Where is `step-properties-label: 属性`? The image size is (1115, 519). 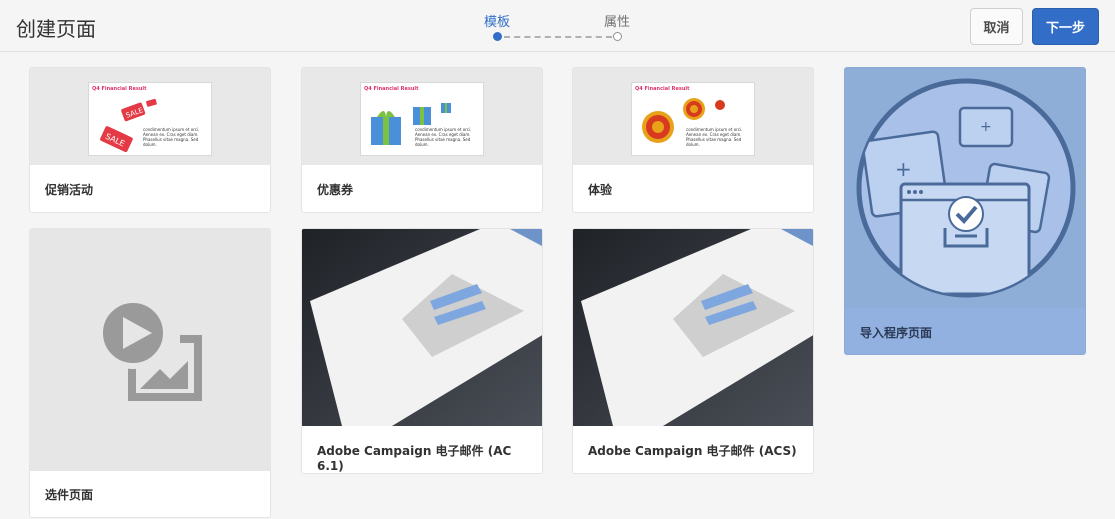 step-properties-label: 属性 is located at coordinates (617, 20).